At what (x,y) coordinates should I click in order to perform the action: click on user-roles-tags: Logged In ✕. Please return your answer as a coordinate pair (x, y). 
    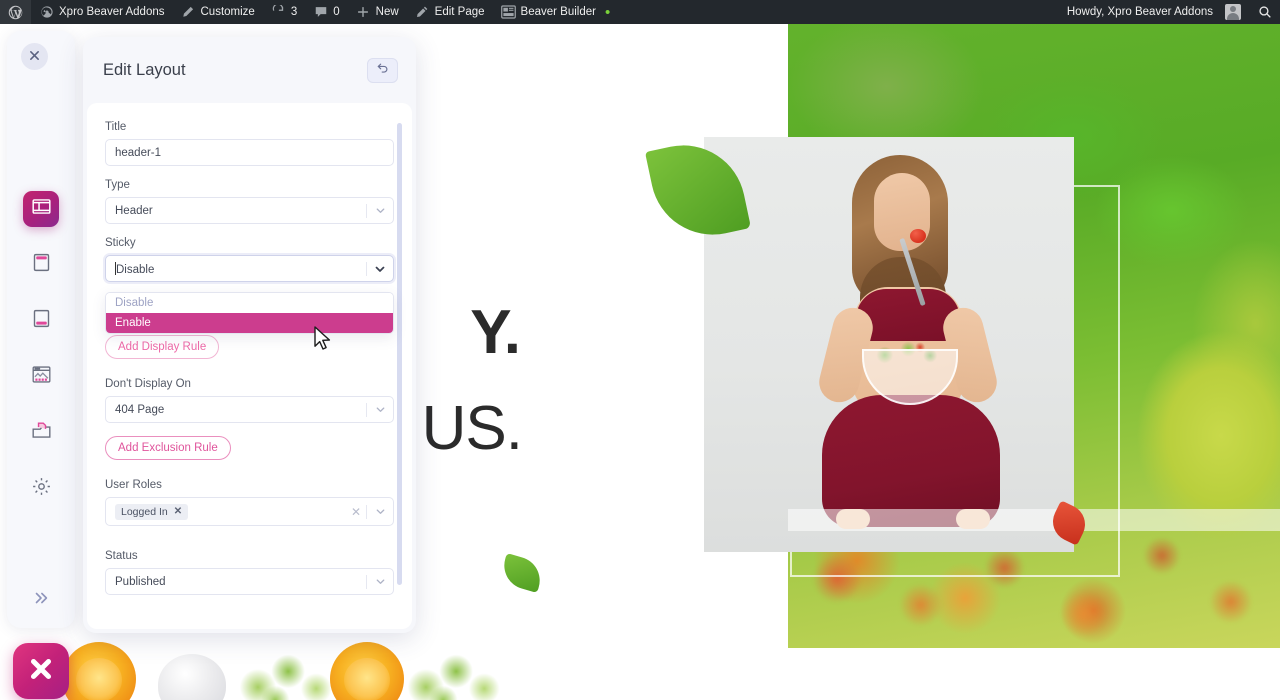
    Looking at the image, I should click on (231, 511).